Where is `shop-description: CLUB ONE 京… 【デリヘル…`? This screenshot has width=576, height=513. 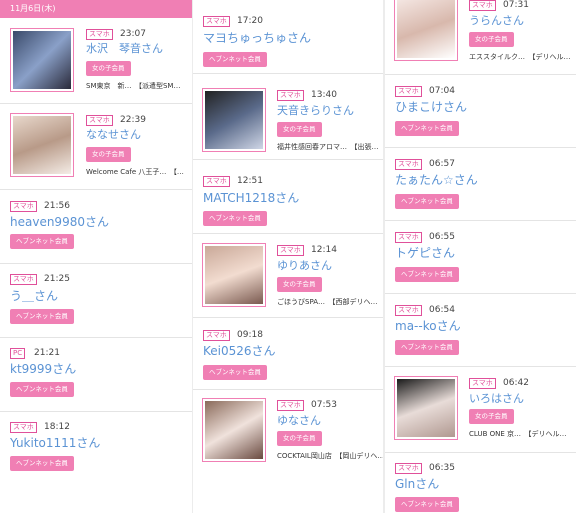 shop-description: CLUB ONE 京… 【デリヘル… is located at coordinates (517, 434).